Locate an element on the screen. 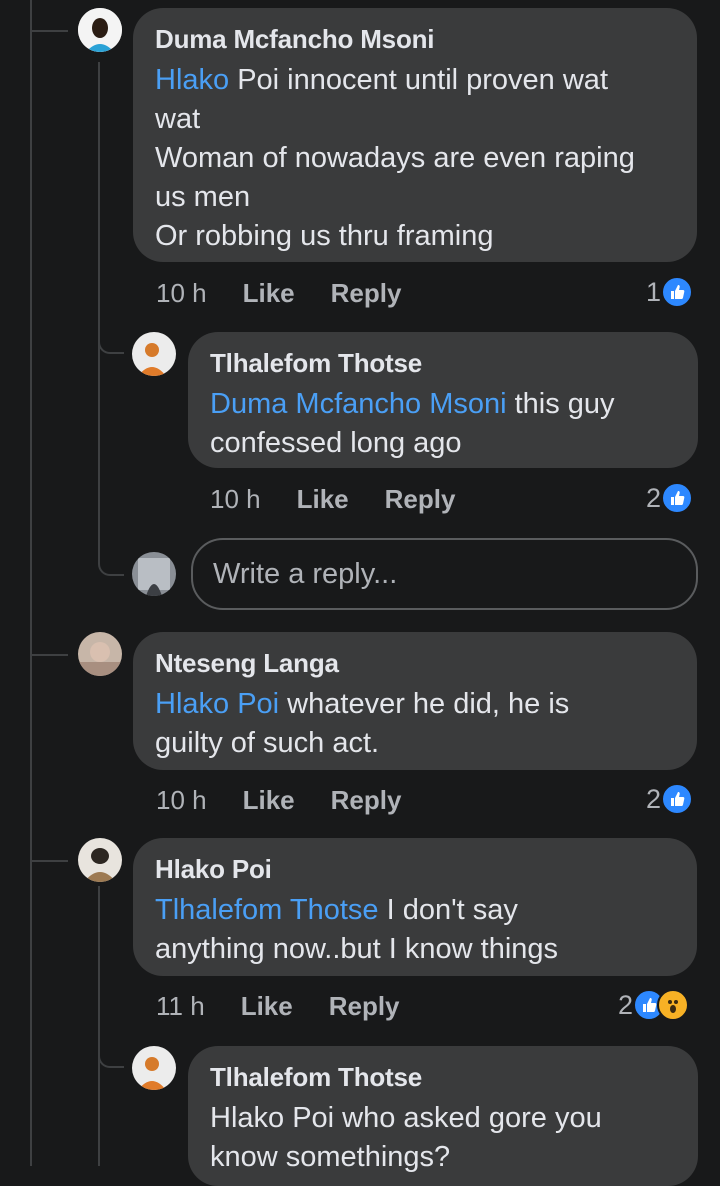  thread-line-outer is located at coordinates (31, 583).